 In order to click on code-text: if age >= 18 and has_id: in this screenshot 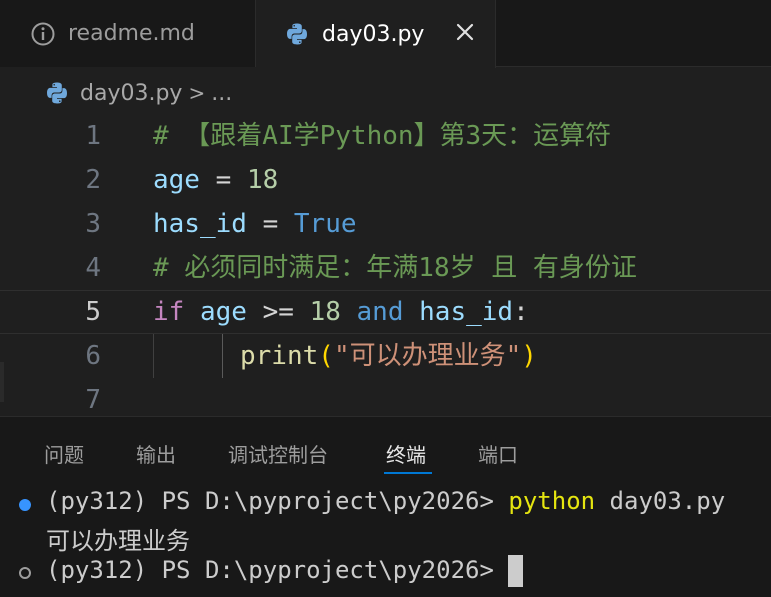, I will do `click(341, 312)`.